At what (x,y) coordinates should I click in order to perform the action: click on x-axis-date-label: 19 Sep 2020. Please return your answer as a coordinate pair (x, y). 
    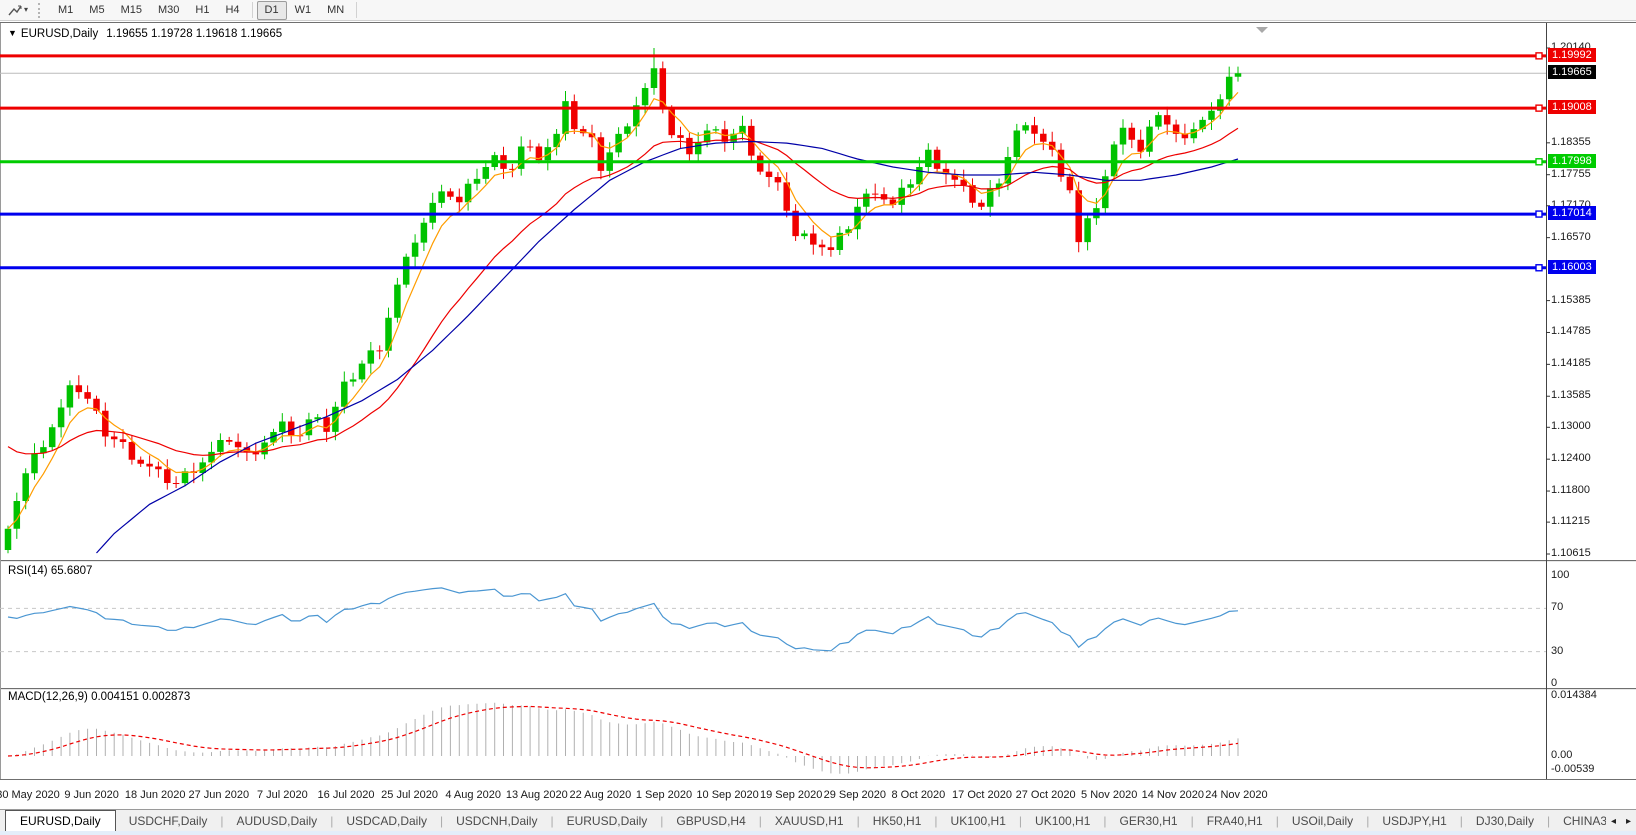
    Looking at the image, I should click on (791, 795).